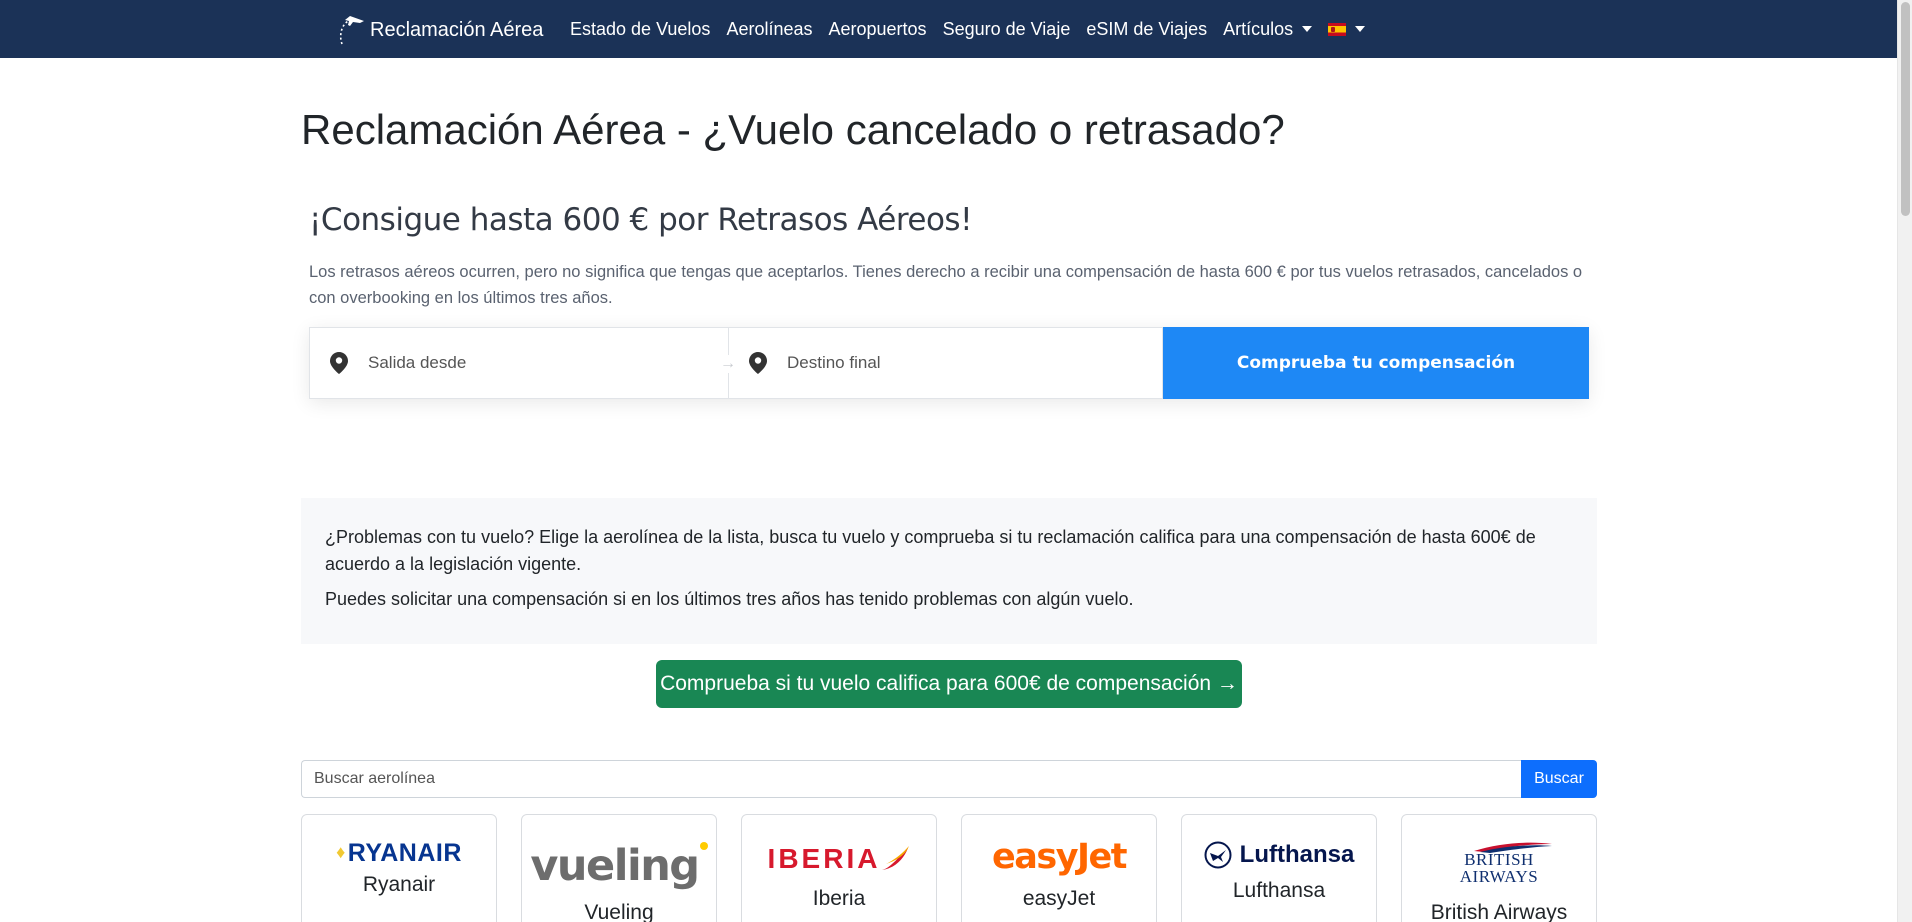  Describe the element at coordinates (399, 868) in the screenshot. I see `airline-card-ryanair: ♦RYANAIR Ryanair` at that location.